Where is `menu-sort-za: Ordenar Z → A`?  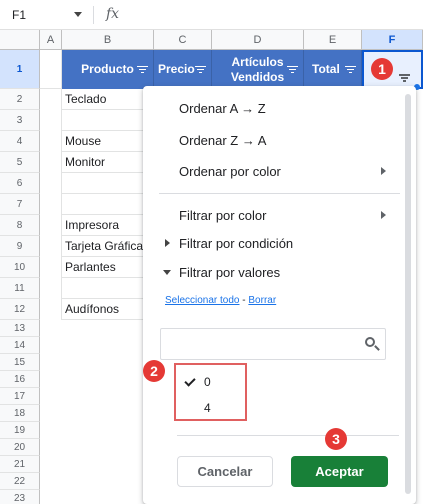
menu-sort-za: Ordenar Z → A is located at coordinates (222, 140).